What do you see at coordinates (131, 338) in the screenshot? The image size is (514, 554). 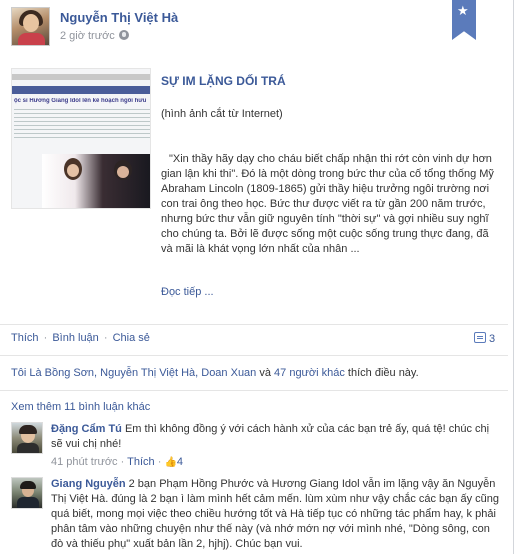 I see `share-link: Chia sẻ` at bounding box center [131, 338].